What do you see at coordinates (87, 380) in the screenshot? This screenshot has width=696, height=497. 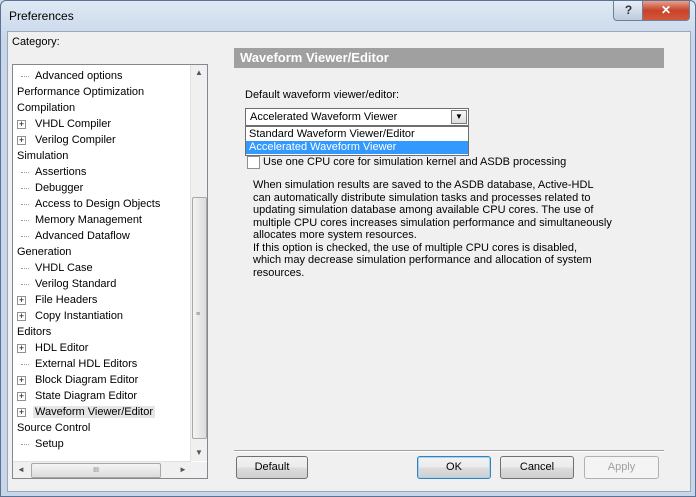 I see `tree-item-label: Block Diagram Editor` at bounding box center [87, 380].